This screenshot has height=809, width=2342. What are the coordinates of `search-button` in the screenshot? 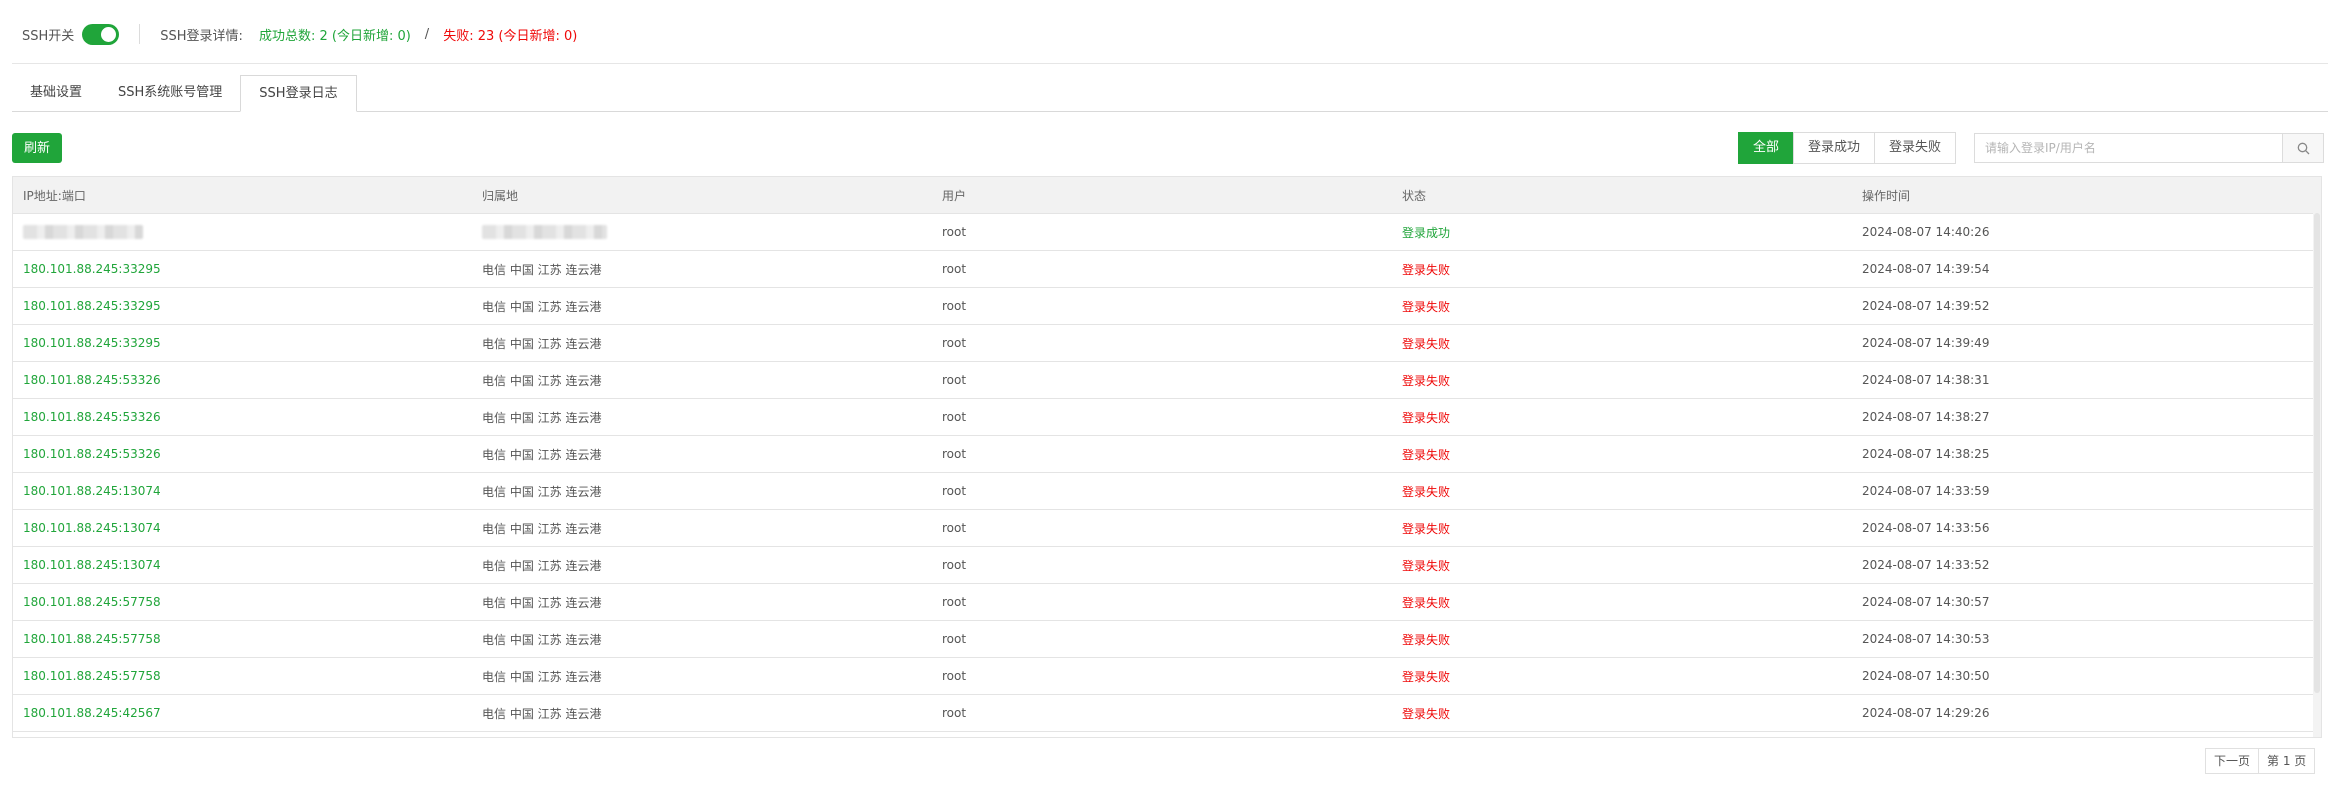 It's located at (2302, 148).